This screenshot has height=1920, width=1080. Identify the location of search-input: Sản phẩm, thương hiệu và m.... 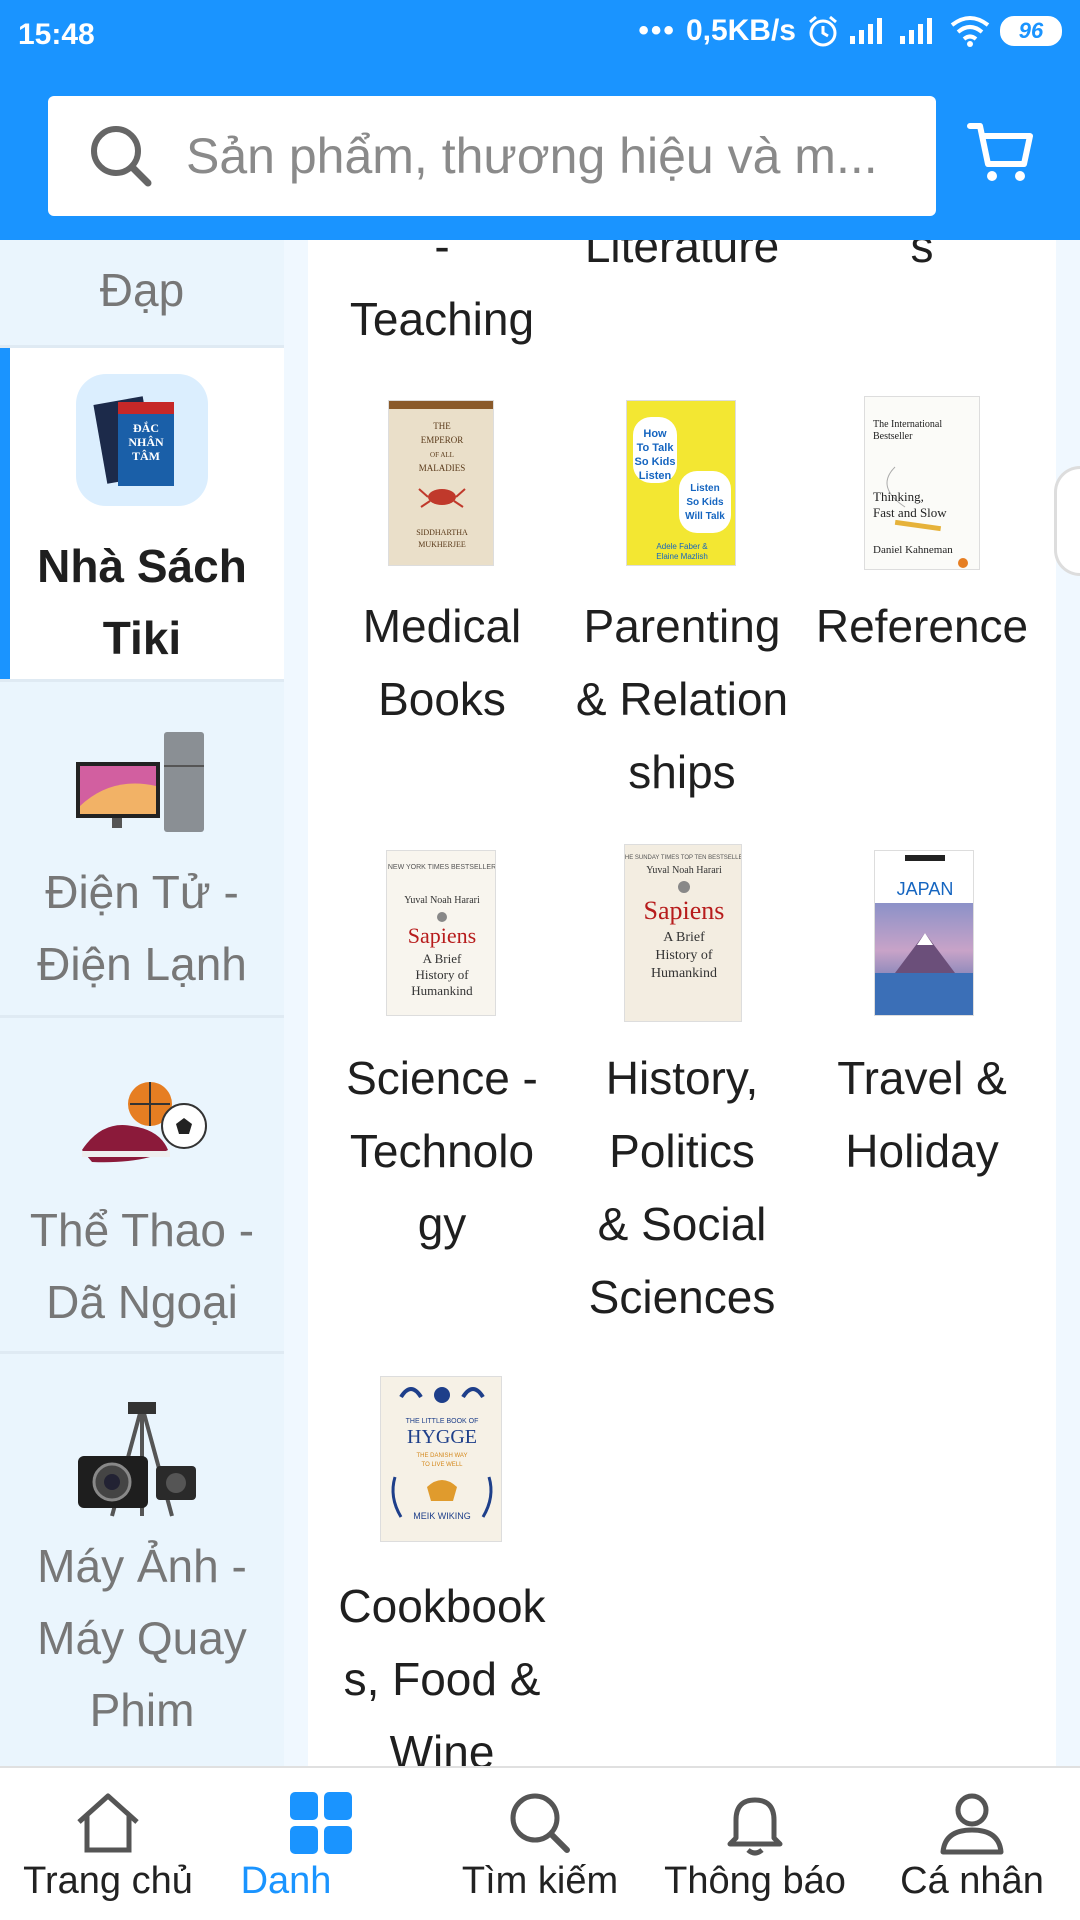
(492, 156).